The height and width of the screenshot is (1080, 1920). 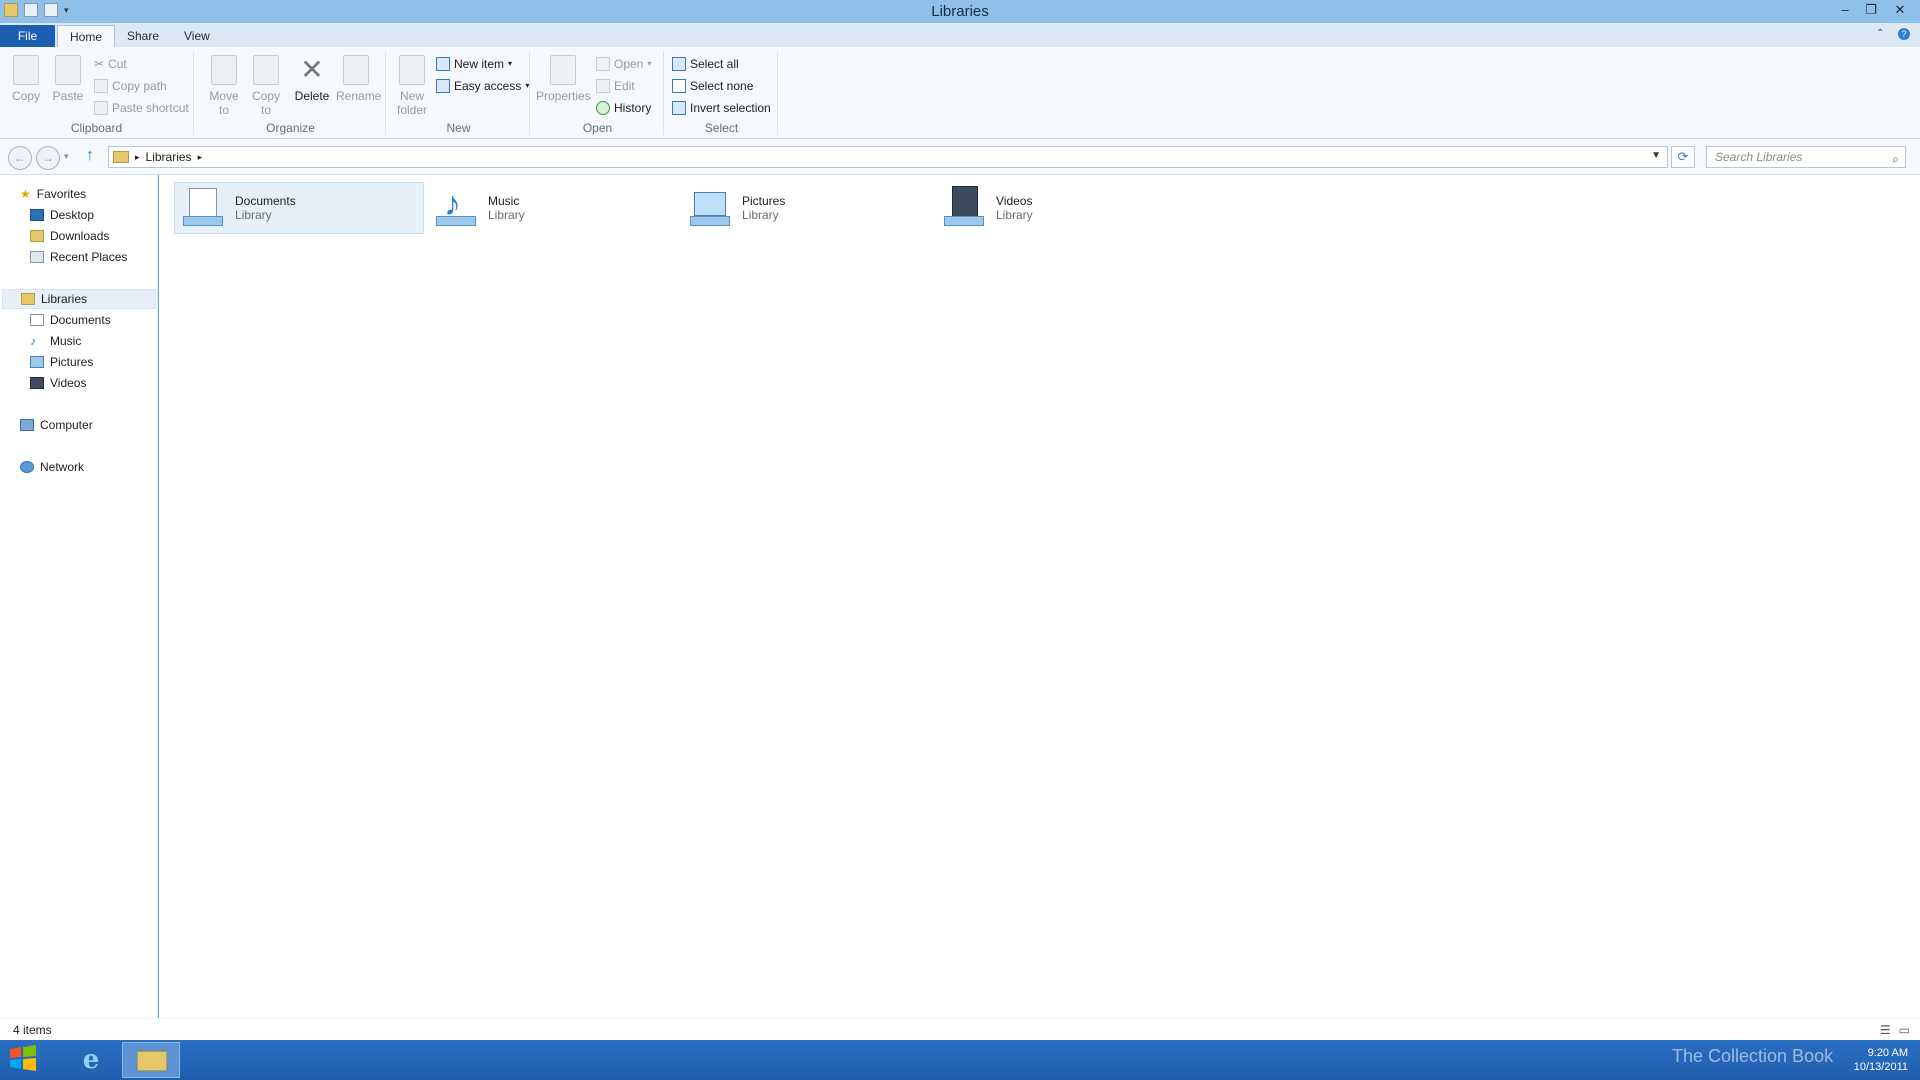 What do you see at coordinates (721, 108) in the screenshot?
I see `invert-selection-button: Invert selection` at bounding box center [721, 108].